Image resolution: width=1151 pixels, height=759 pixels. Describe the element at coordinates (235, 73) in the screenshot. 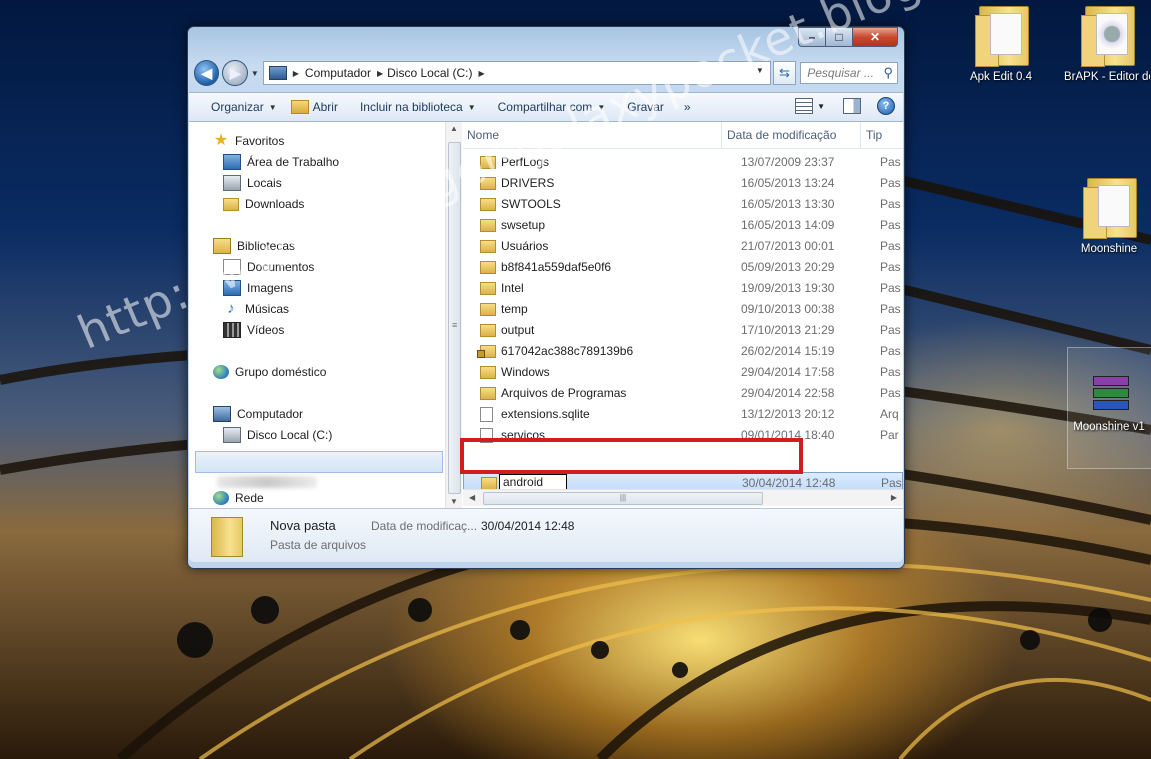

I see `forward-button: ▶` at that location.